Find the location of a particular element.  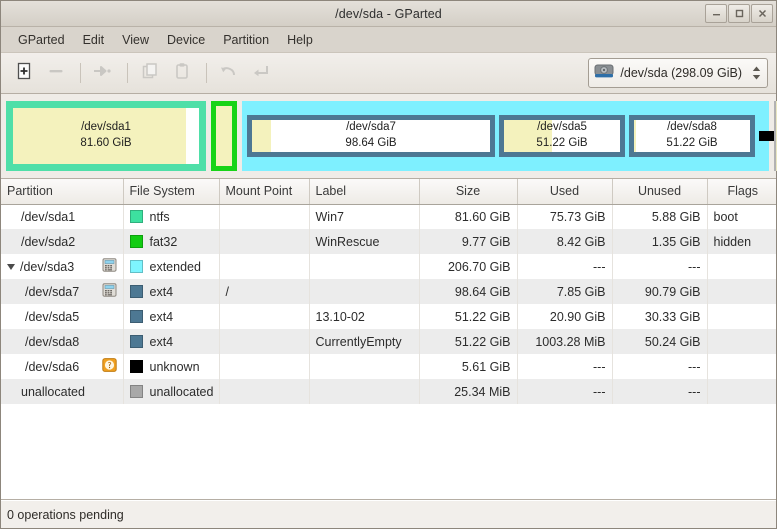

partition-block-dev-sda2 is located at coordinates (224, 136).